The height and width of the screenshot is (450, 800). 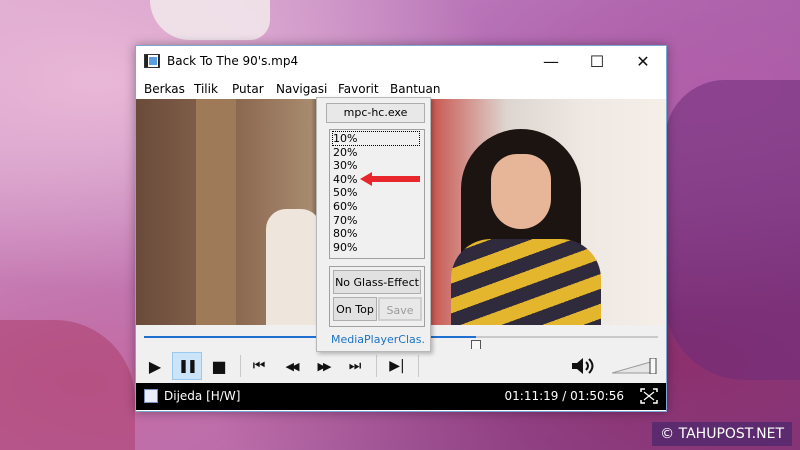 I want to click on title-bar: Back To The 90's.mp4 — ☐ ✕, so click(x=401, y=61).